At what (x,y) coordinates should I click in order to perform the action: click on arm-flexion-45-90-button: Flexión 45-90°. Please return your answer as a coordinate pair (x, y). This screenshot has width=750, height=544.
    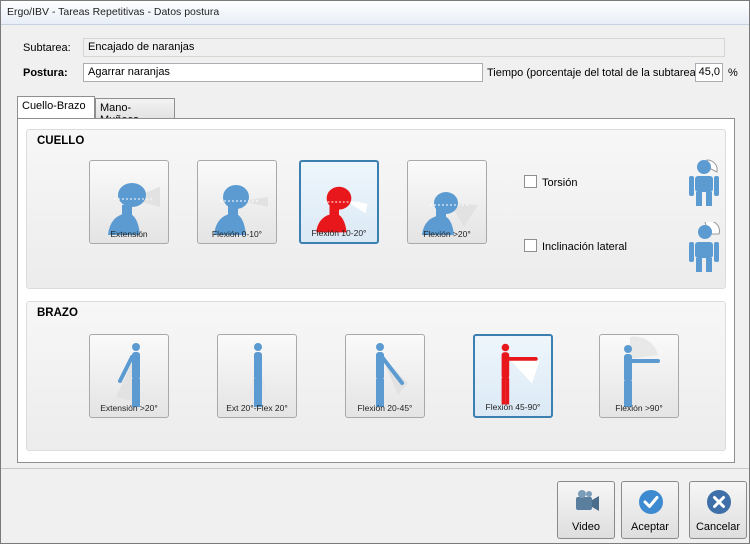
    Looking at the image, I should click on (513, 376).